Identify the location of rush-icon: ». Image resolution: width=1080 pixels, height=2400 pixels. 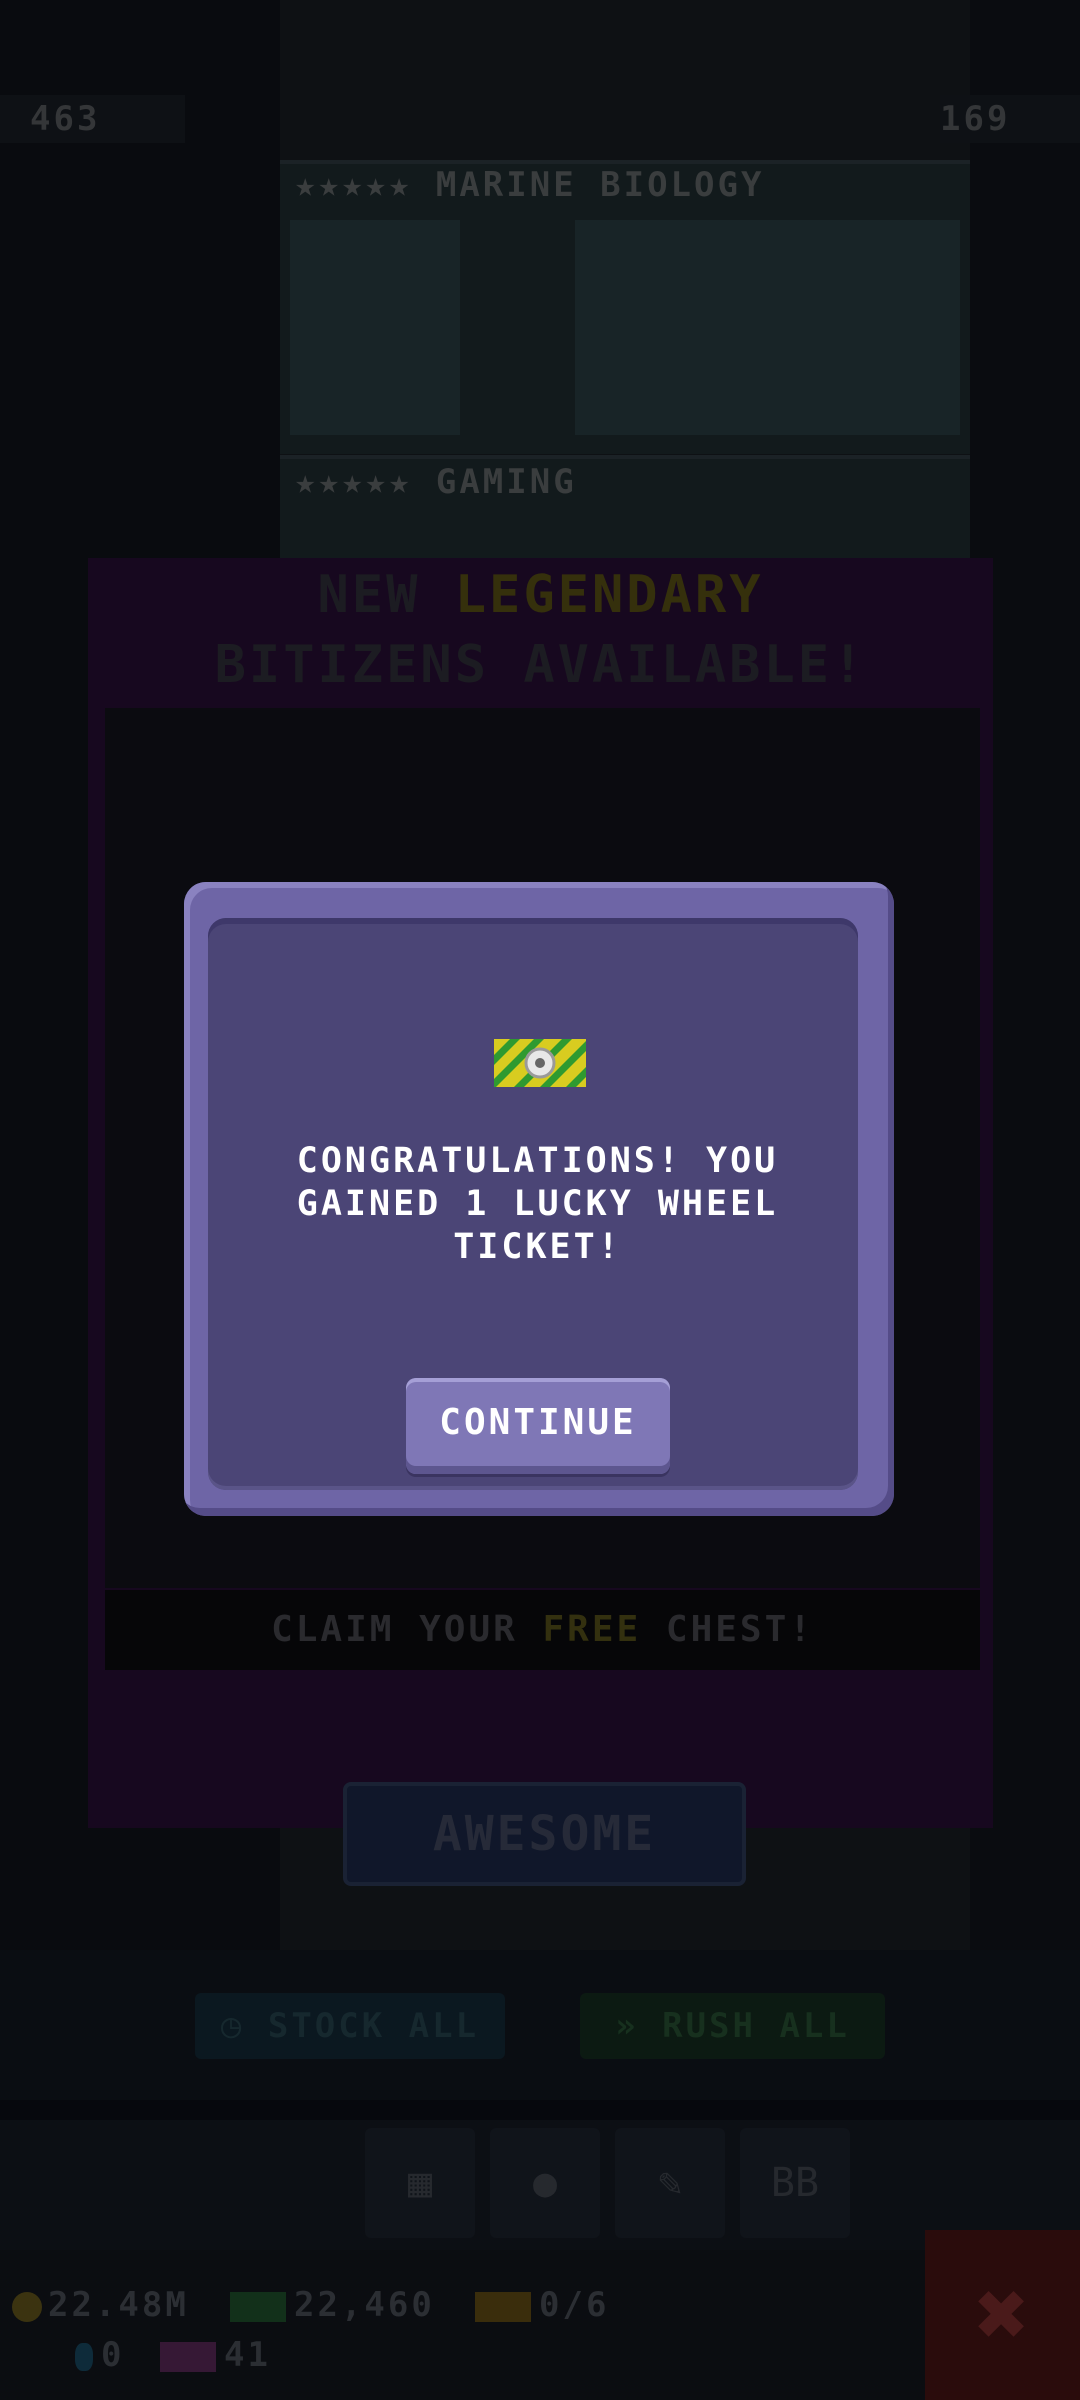
(639, 2026).